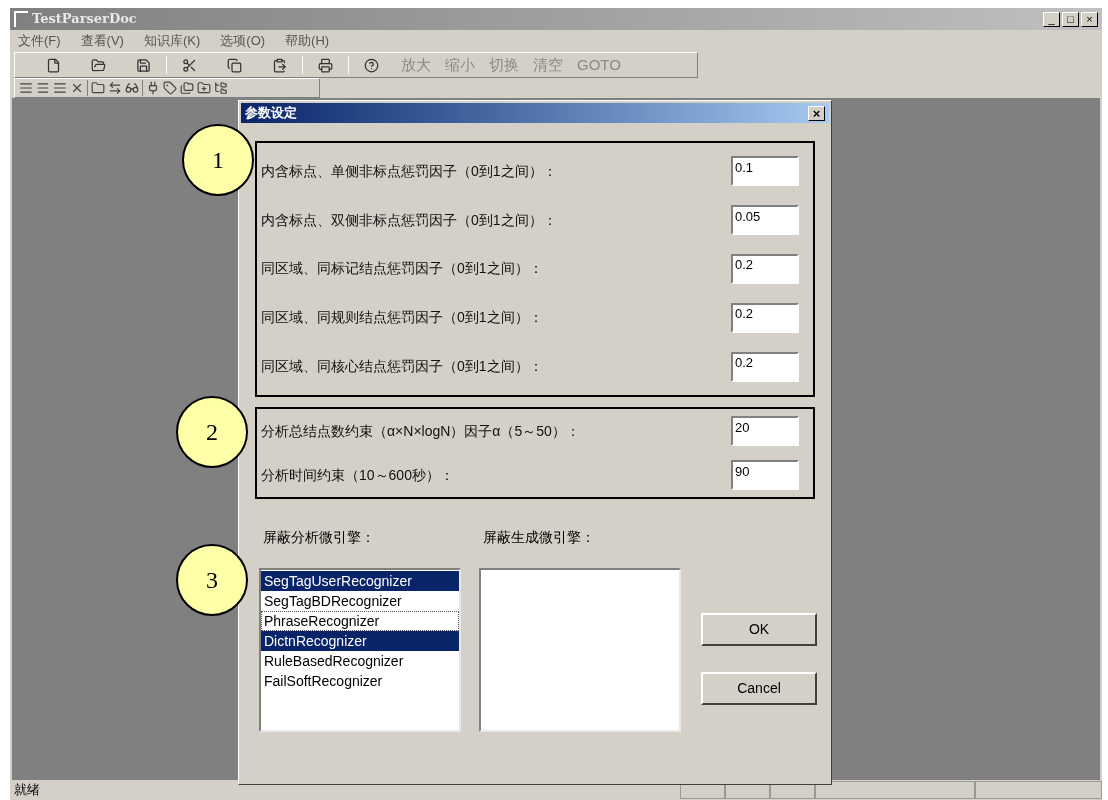 This screenshot has height=800, width=1108. What do you see at coordinates (759, 629) in the screenshot?
I see `dialog-button: OK` at bounding box center [759, 629].